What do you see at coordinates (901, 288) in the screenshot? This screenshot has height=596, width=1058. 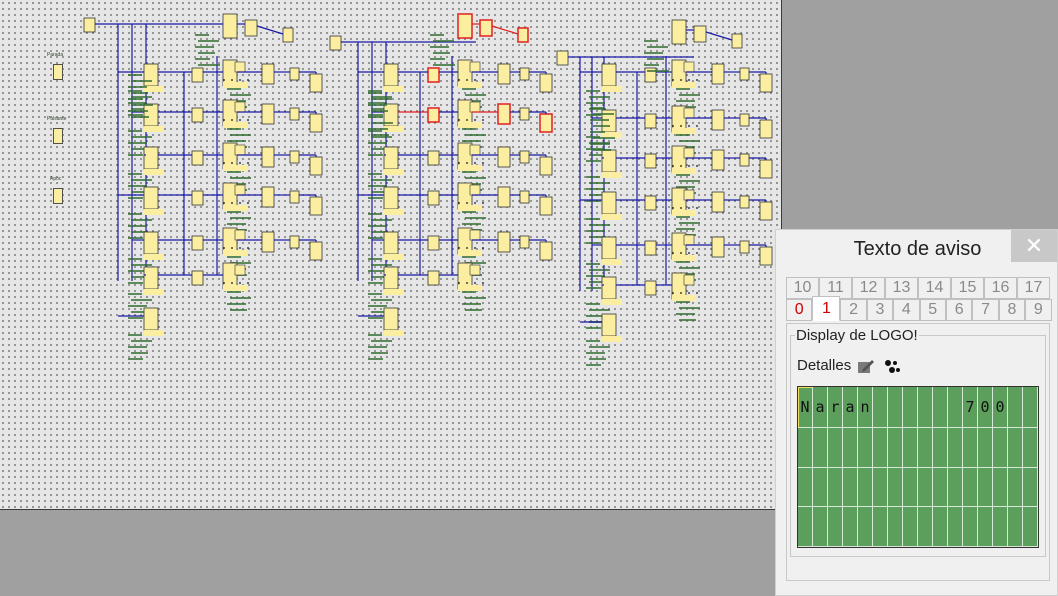 I see `tab-13: 13` at bounding box center [901, 288].